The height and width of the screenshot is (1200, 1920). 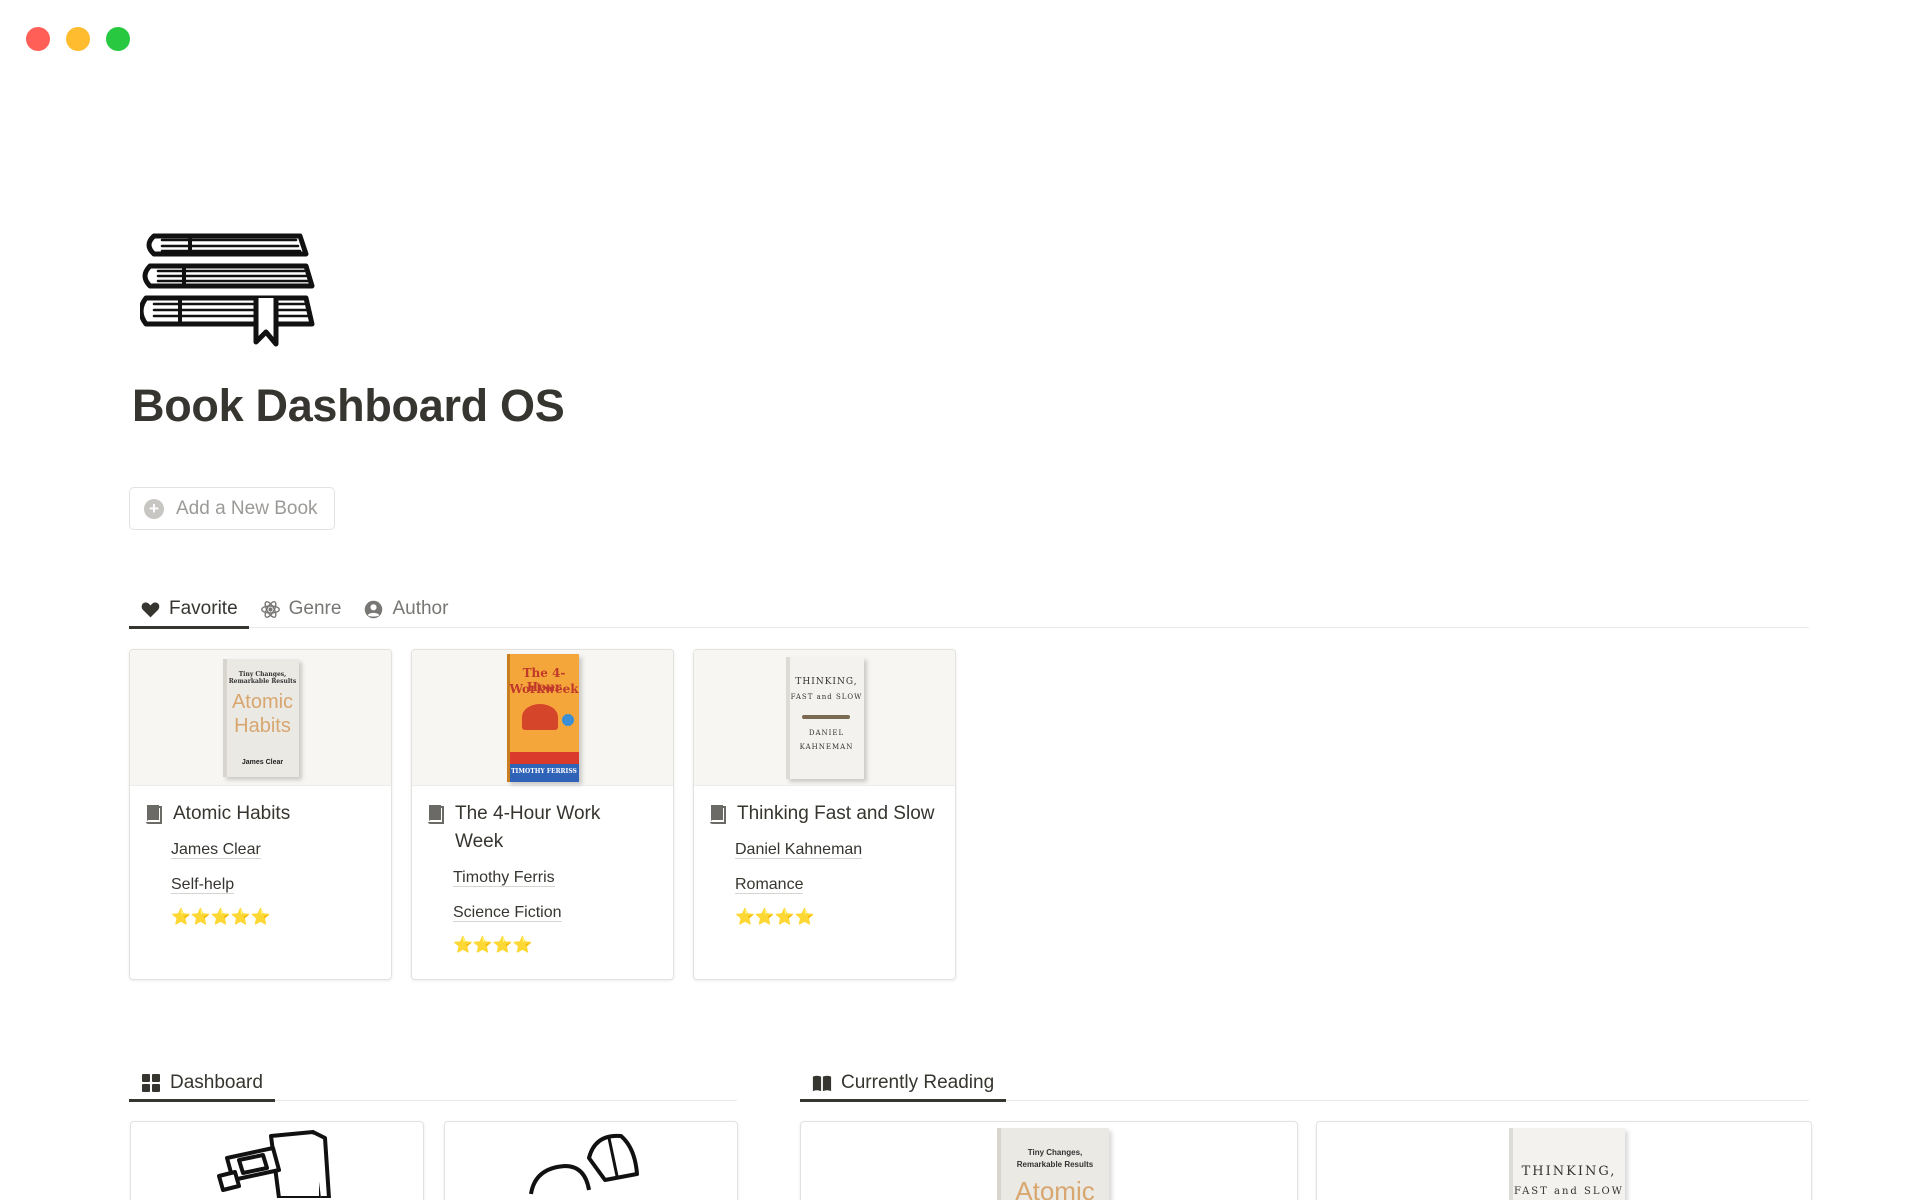 I want to click on tab-favorite: Favorite, so click(x=189, y=606).